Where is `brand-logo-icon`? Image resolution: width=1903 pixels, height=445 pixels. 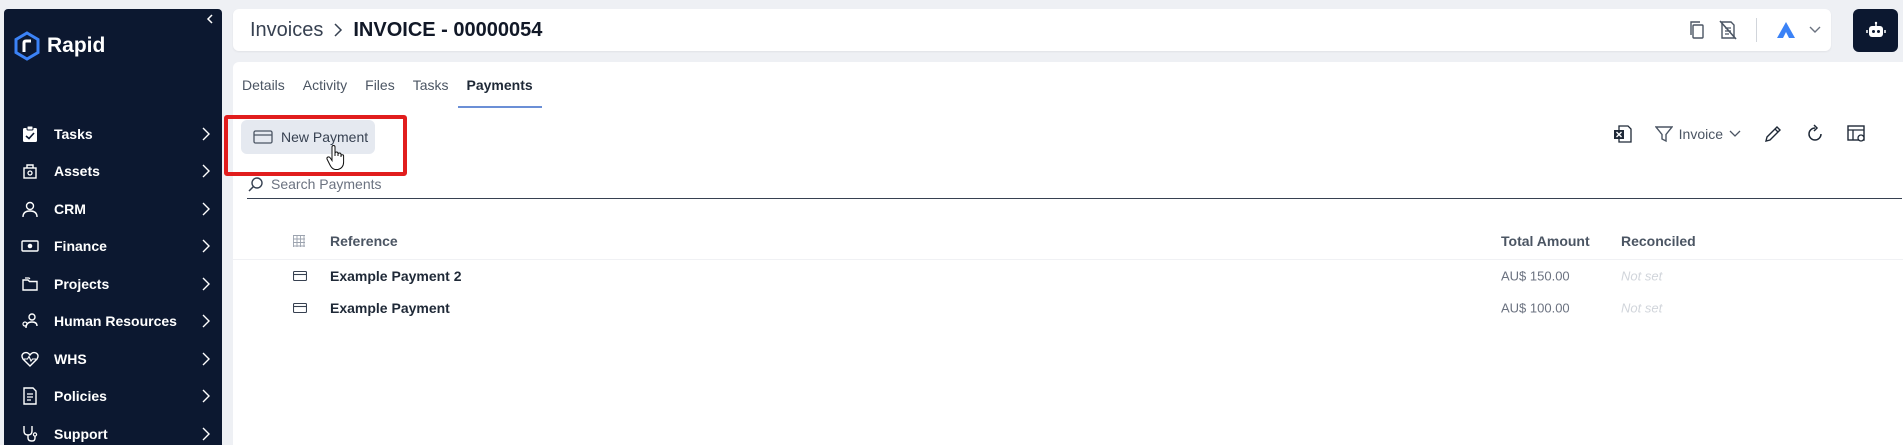 brand-logo-icon is located at coordinates (1786, 30).